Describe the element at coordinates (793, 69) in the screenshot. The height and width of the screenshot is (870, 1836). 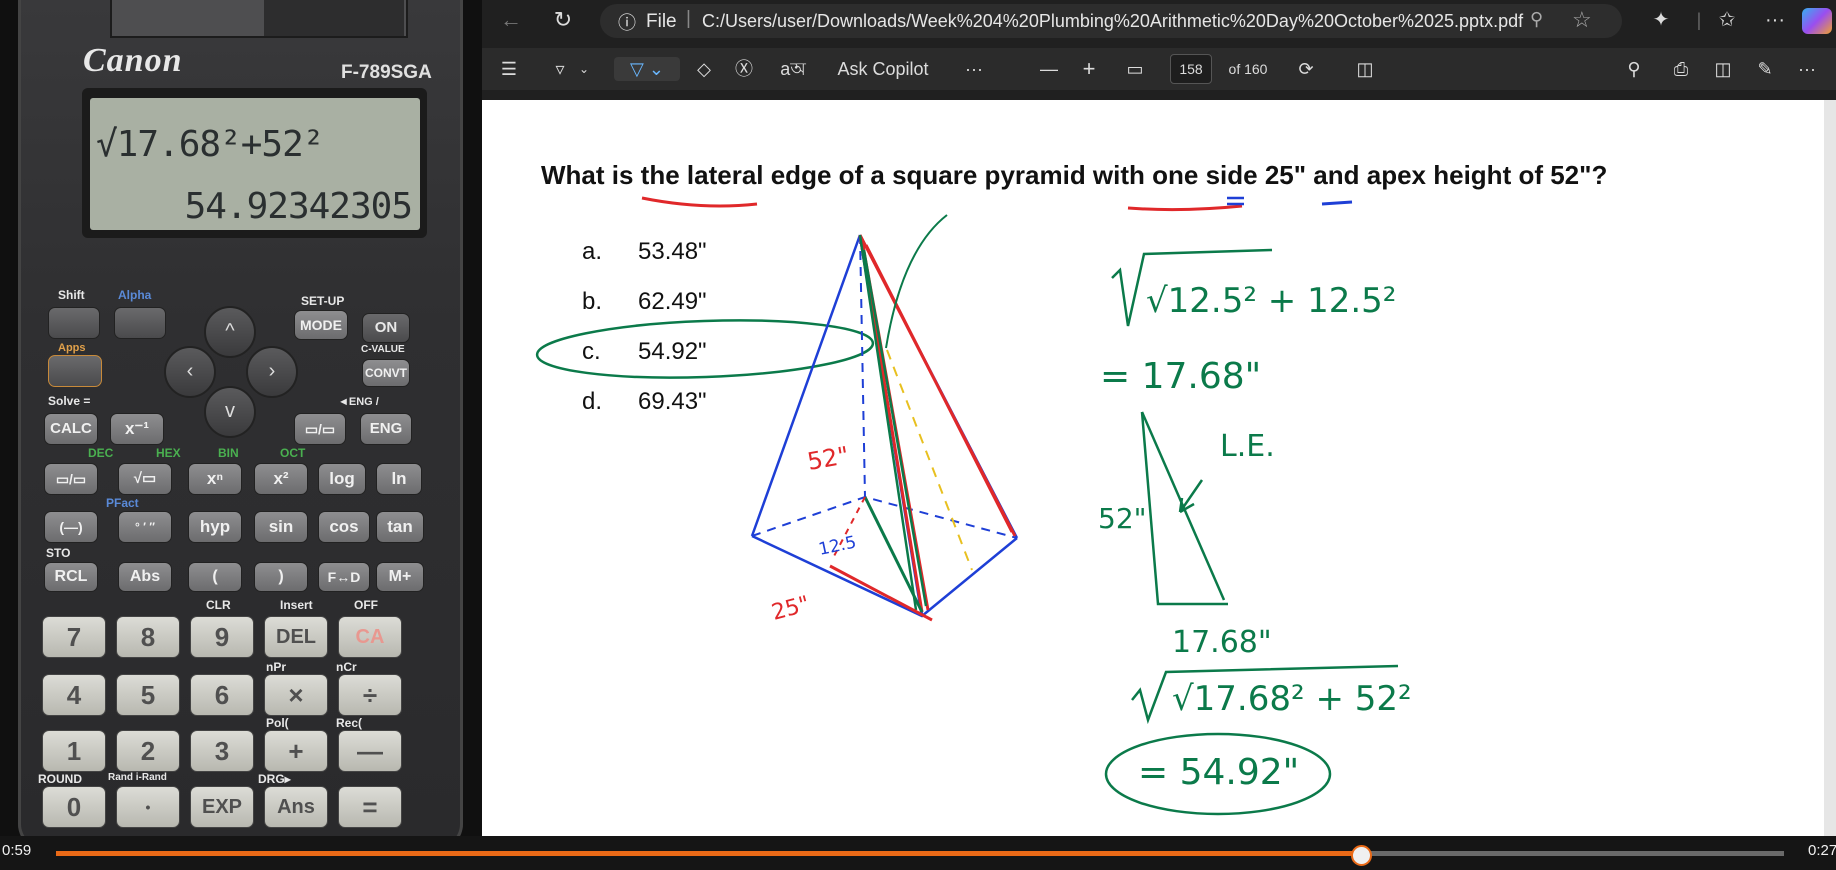
I see `read-aloud-icon: aঅ` at that location.